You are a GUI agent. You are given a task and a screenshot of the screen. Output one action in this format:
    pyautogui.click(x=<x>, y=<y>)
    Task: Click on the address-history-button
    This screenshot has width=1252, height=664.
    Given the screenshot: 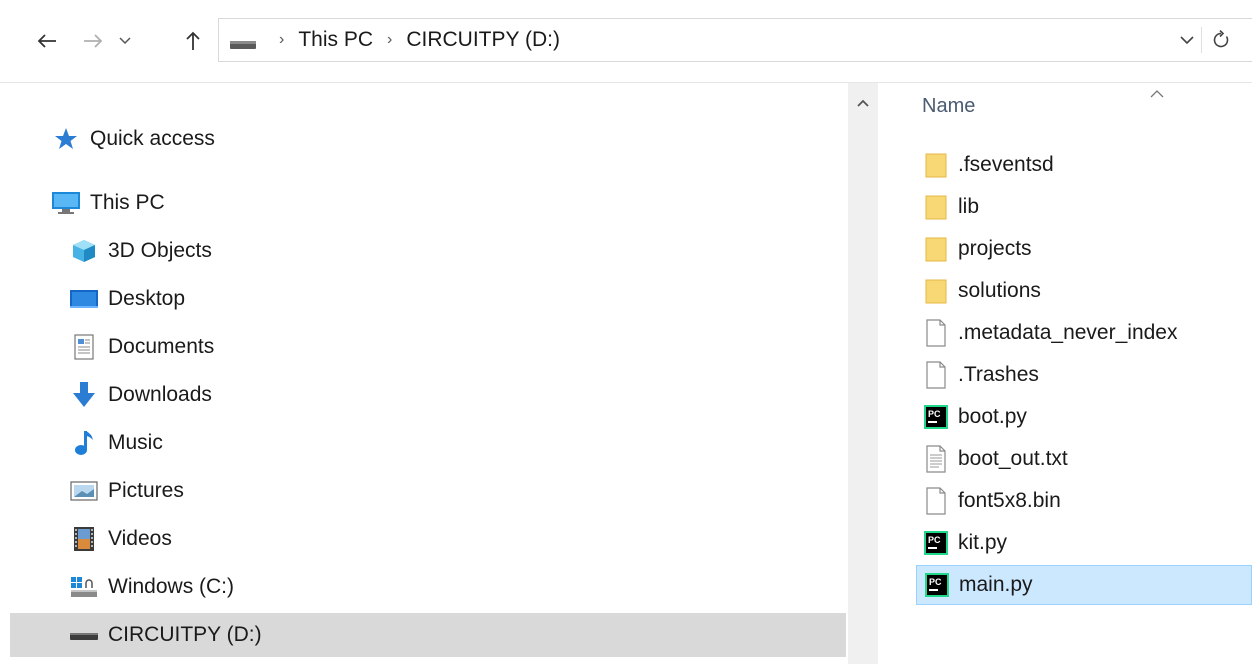 What is the action you would take?
    pyautogui.click(x=1187, y=40)
    